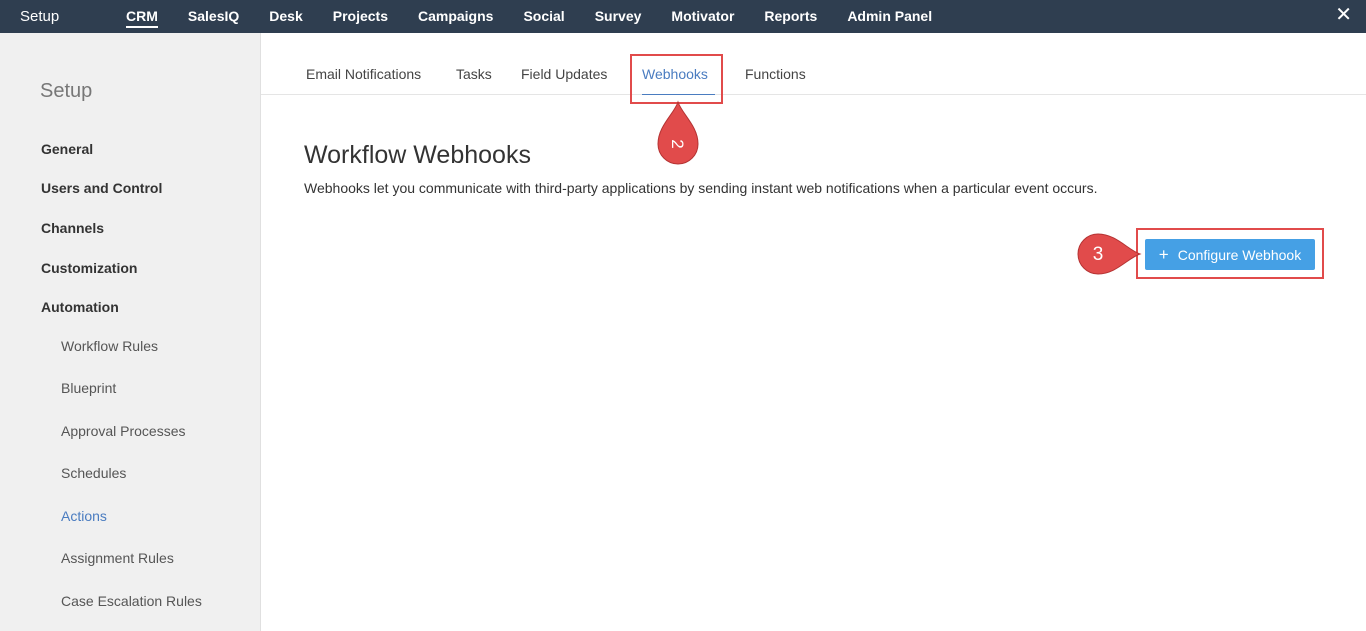 This screenshot has width=1366, height=631. I want to click on nav-admin-panel: Admin Panel, so click(889, 16).